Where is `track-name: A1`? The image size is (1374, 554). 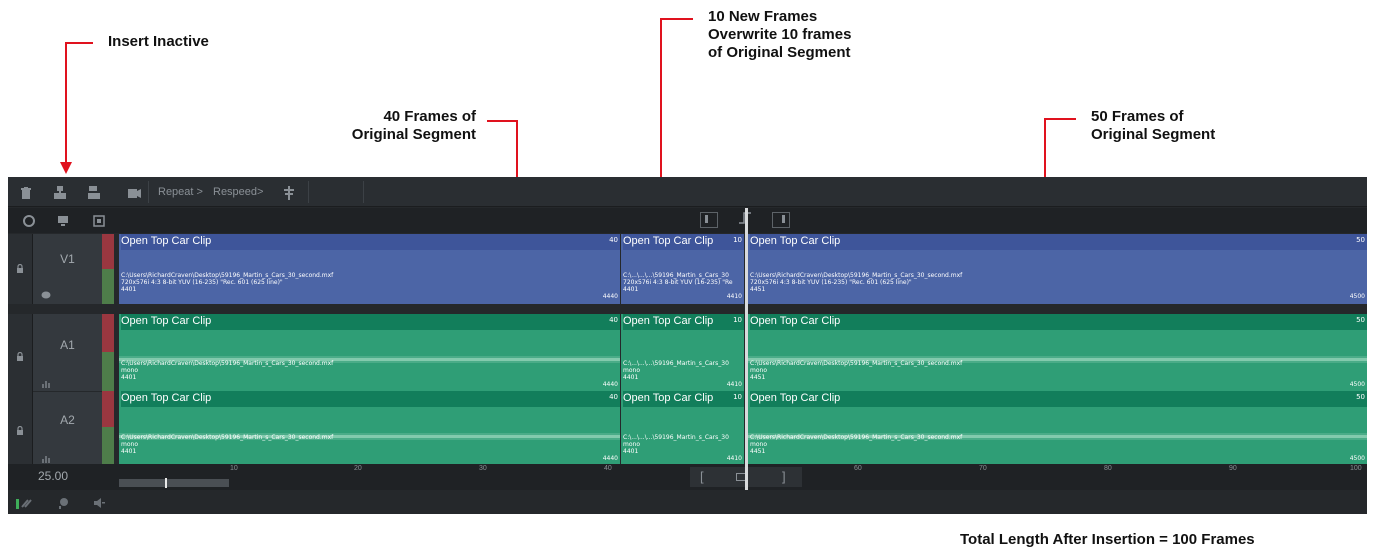
track-name: A1 is located at coordinates (67, 345).